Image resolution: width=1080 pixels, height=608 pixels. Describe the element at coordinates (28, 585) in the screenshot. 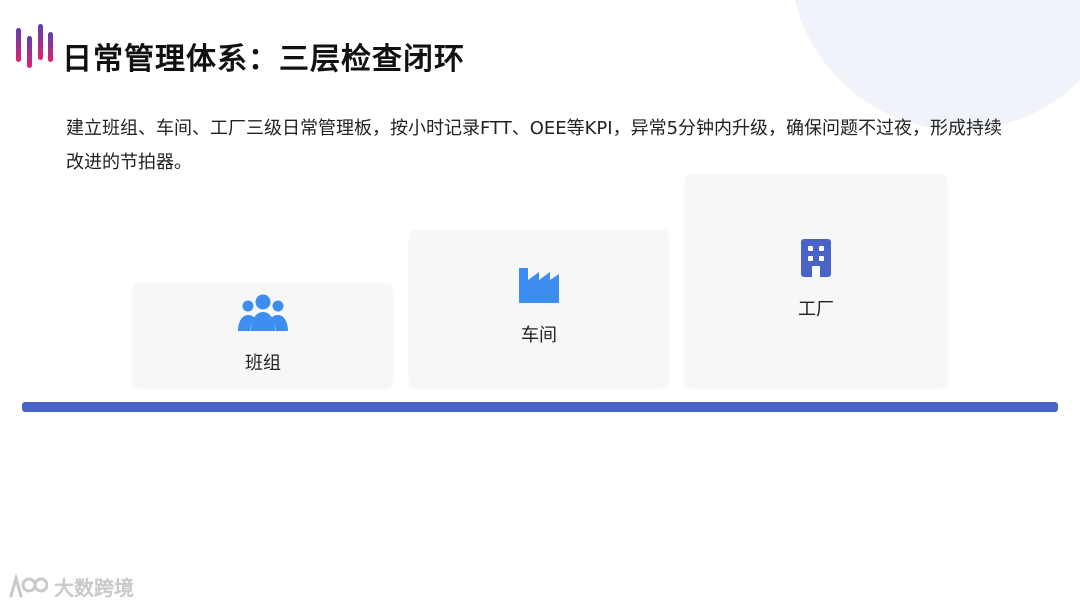

I see `watermark-logo-icon` at that location.